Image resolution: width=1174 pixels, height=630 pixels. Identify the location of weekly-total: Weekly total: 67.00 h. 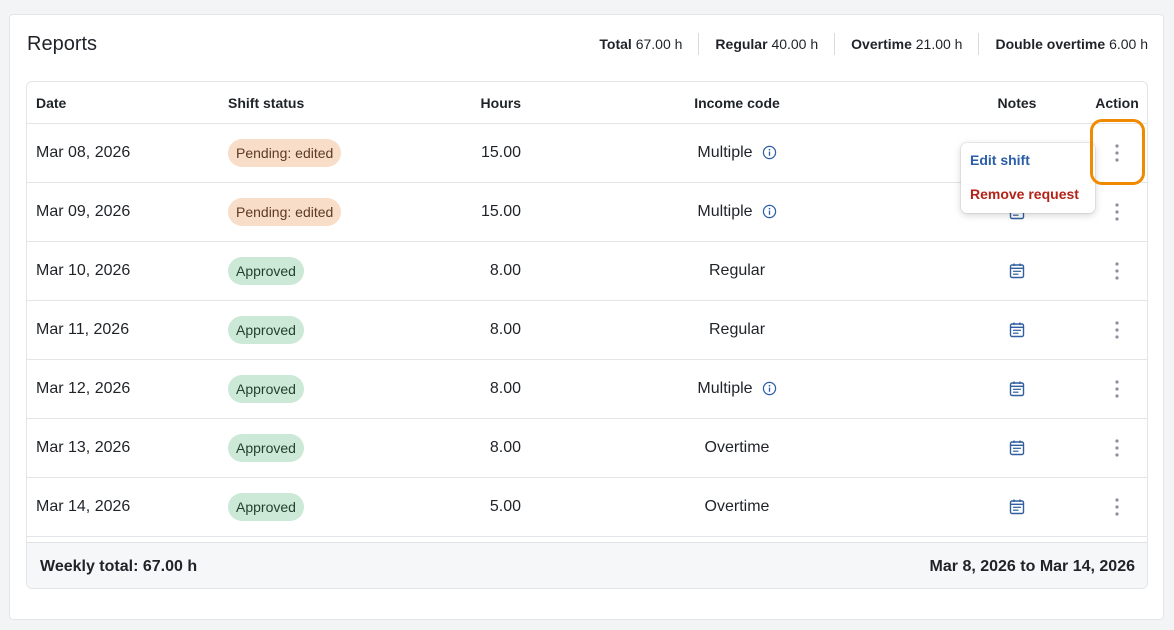
(119, 566).